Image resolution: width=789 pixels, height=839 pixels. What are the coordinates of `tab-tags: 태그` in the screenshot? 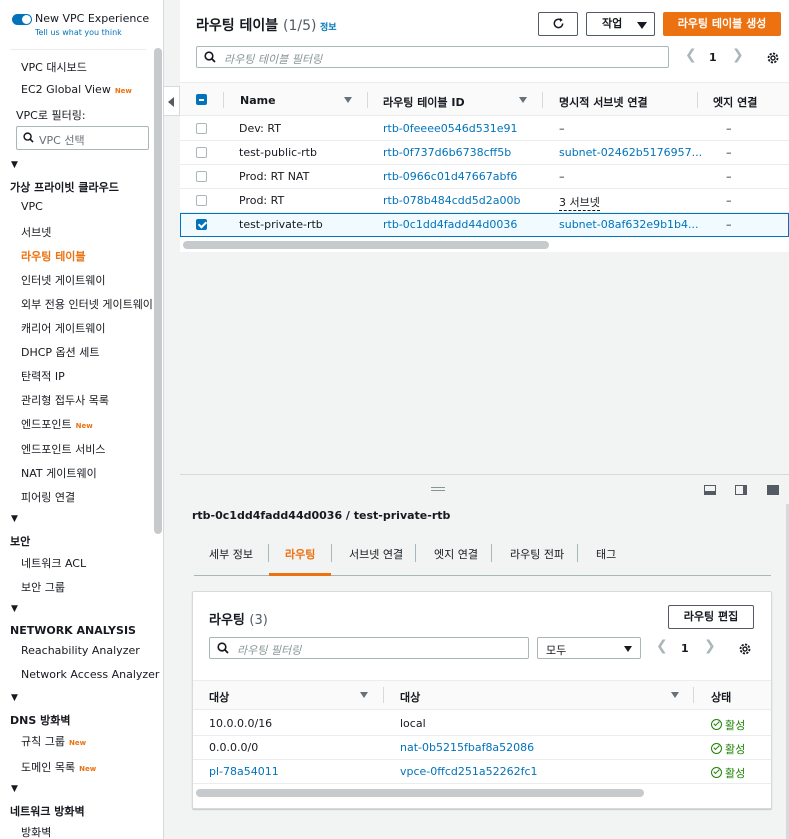 It's located at (606, 554).